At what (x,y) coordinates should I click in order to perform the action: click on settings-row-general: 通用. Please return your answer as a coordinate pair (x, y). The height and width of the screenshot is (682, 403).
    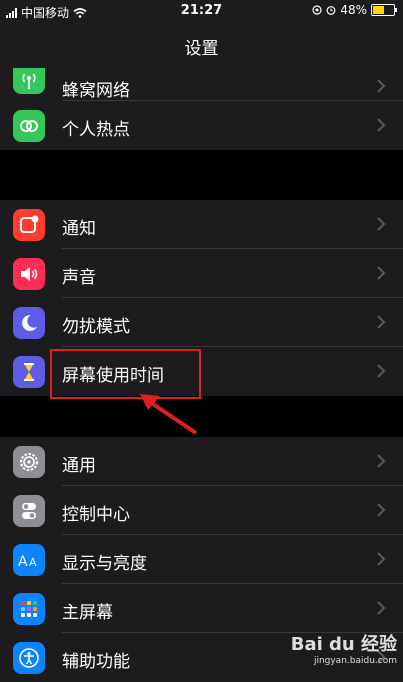
    Looking at the image, I should click on (201, 461).